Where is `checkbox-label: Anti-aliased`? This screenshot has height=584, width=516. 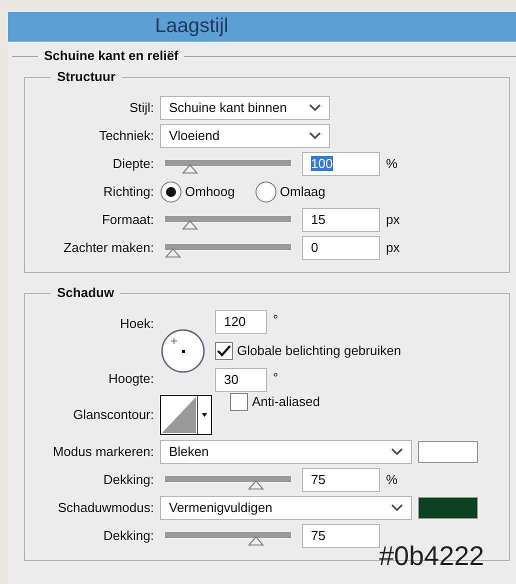 checkbox-label: Anti-aliased is located at coordinates (286, 402).